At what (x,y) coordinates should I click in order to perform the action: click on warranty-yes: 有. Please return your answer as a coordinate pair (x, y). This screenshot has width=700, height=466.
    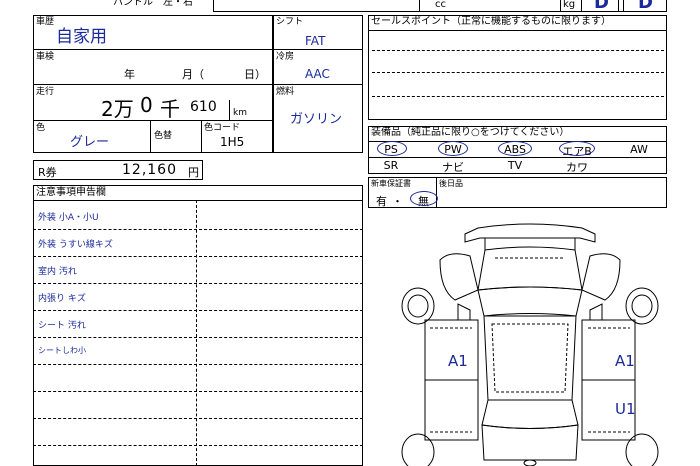
    Looking at the image, I should click on (381, 201).